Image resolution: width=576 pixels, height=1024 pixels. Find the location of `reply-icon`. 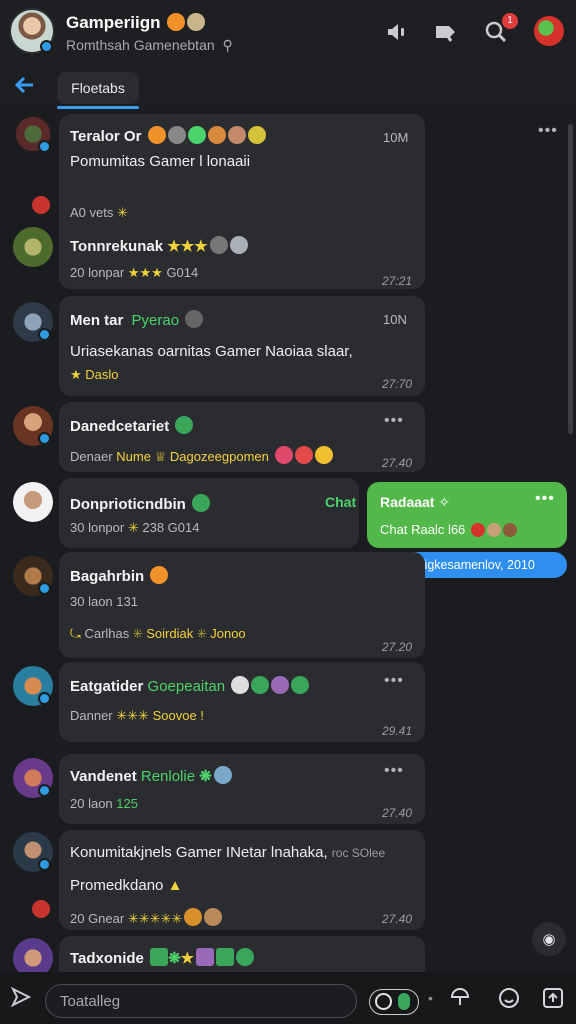

reply-icon is located at coordinates (446, 32).